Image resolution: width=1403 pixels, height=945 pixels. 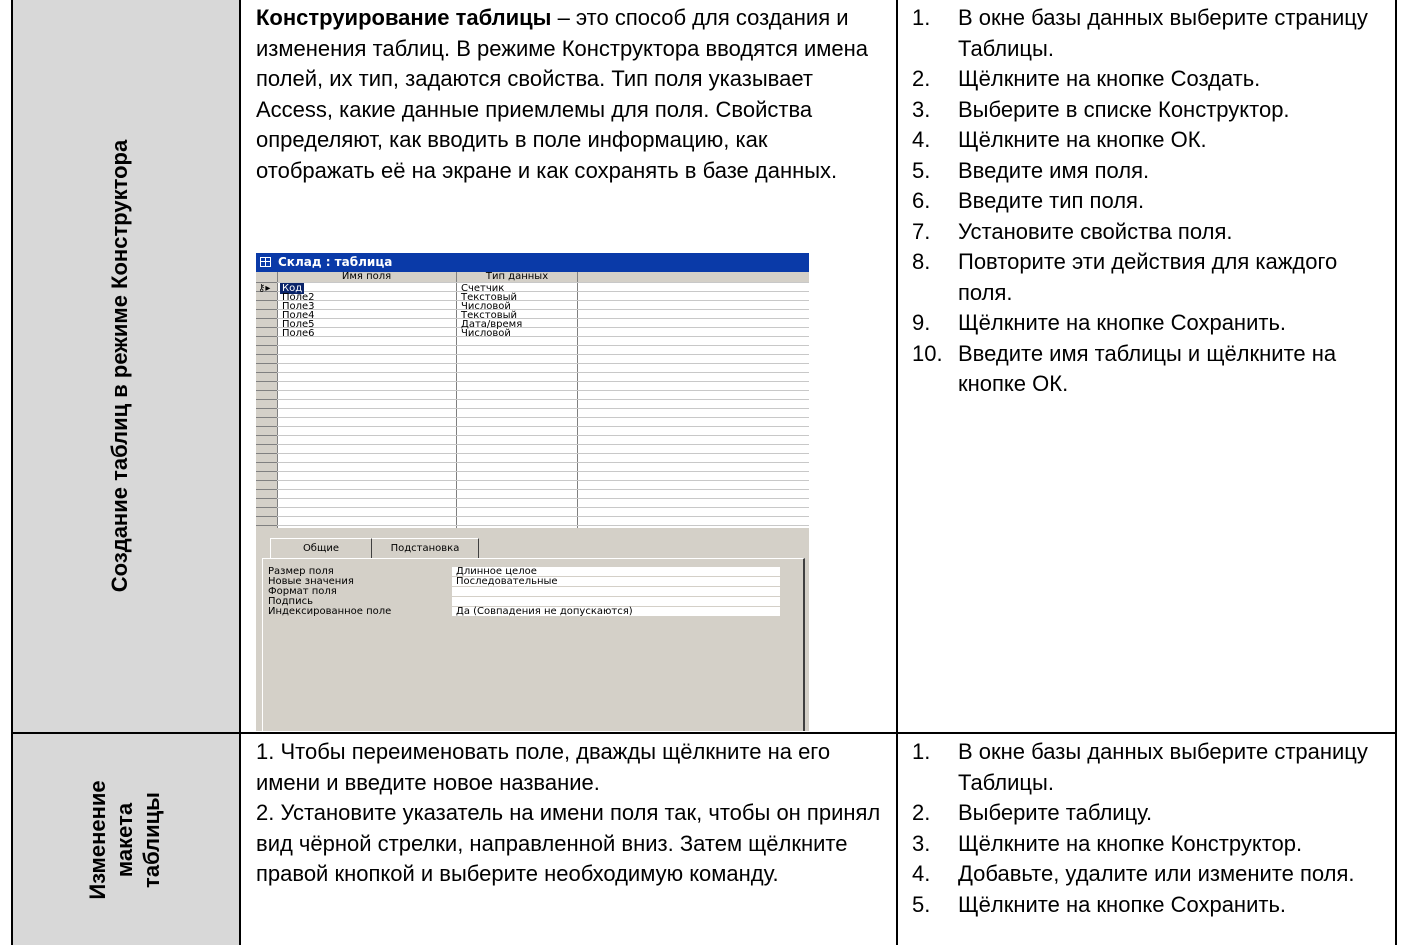 I want to click on property-value-2: Последовательные, so click(x=616, y=582).